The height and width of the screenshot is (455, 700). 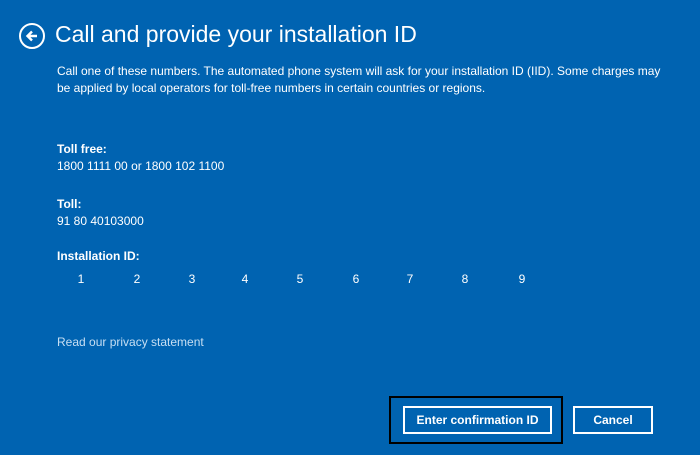 I want to click on back-button, so click(x=32, y=36).